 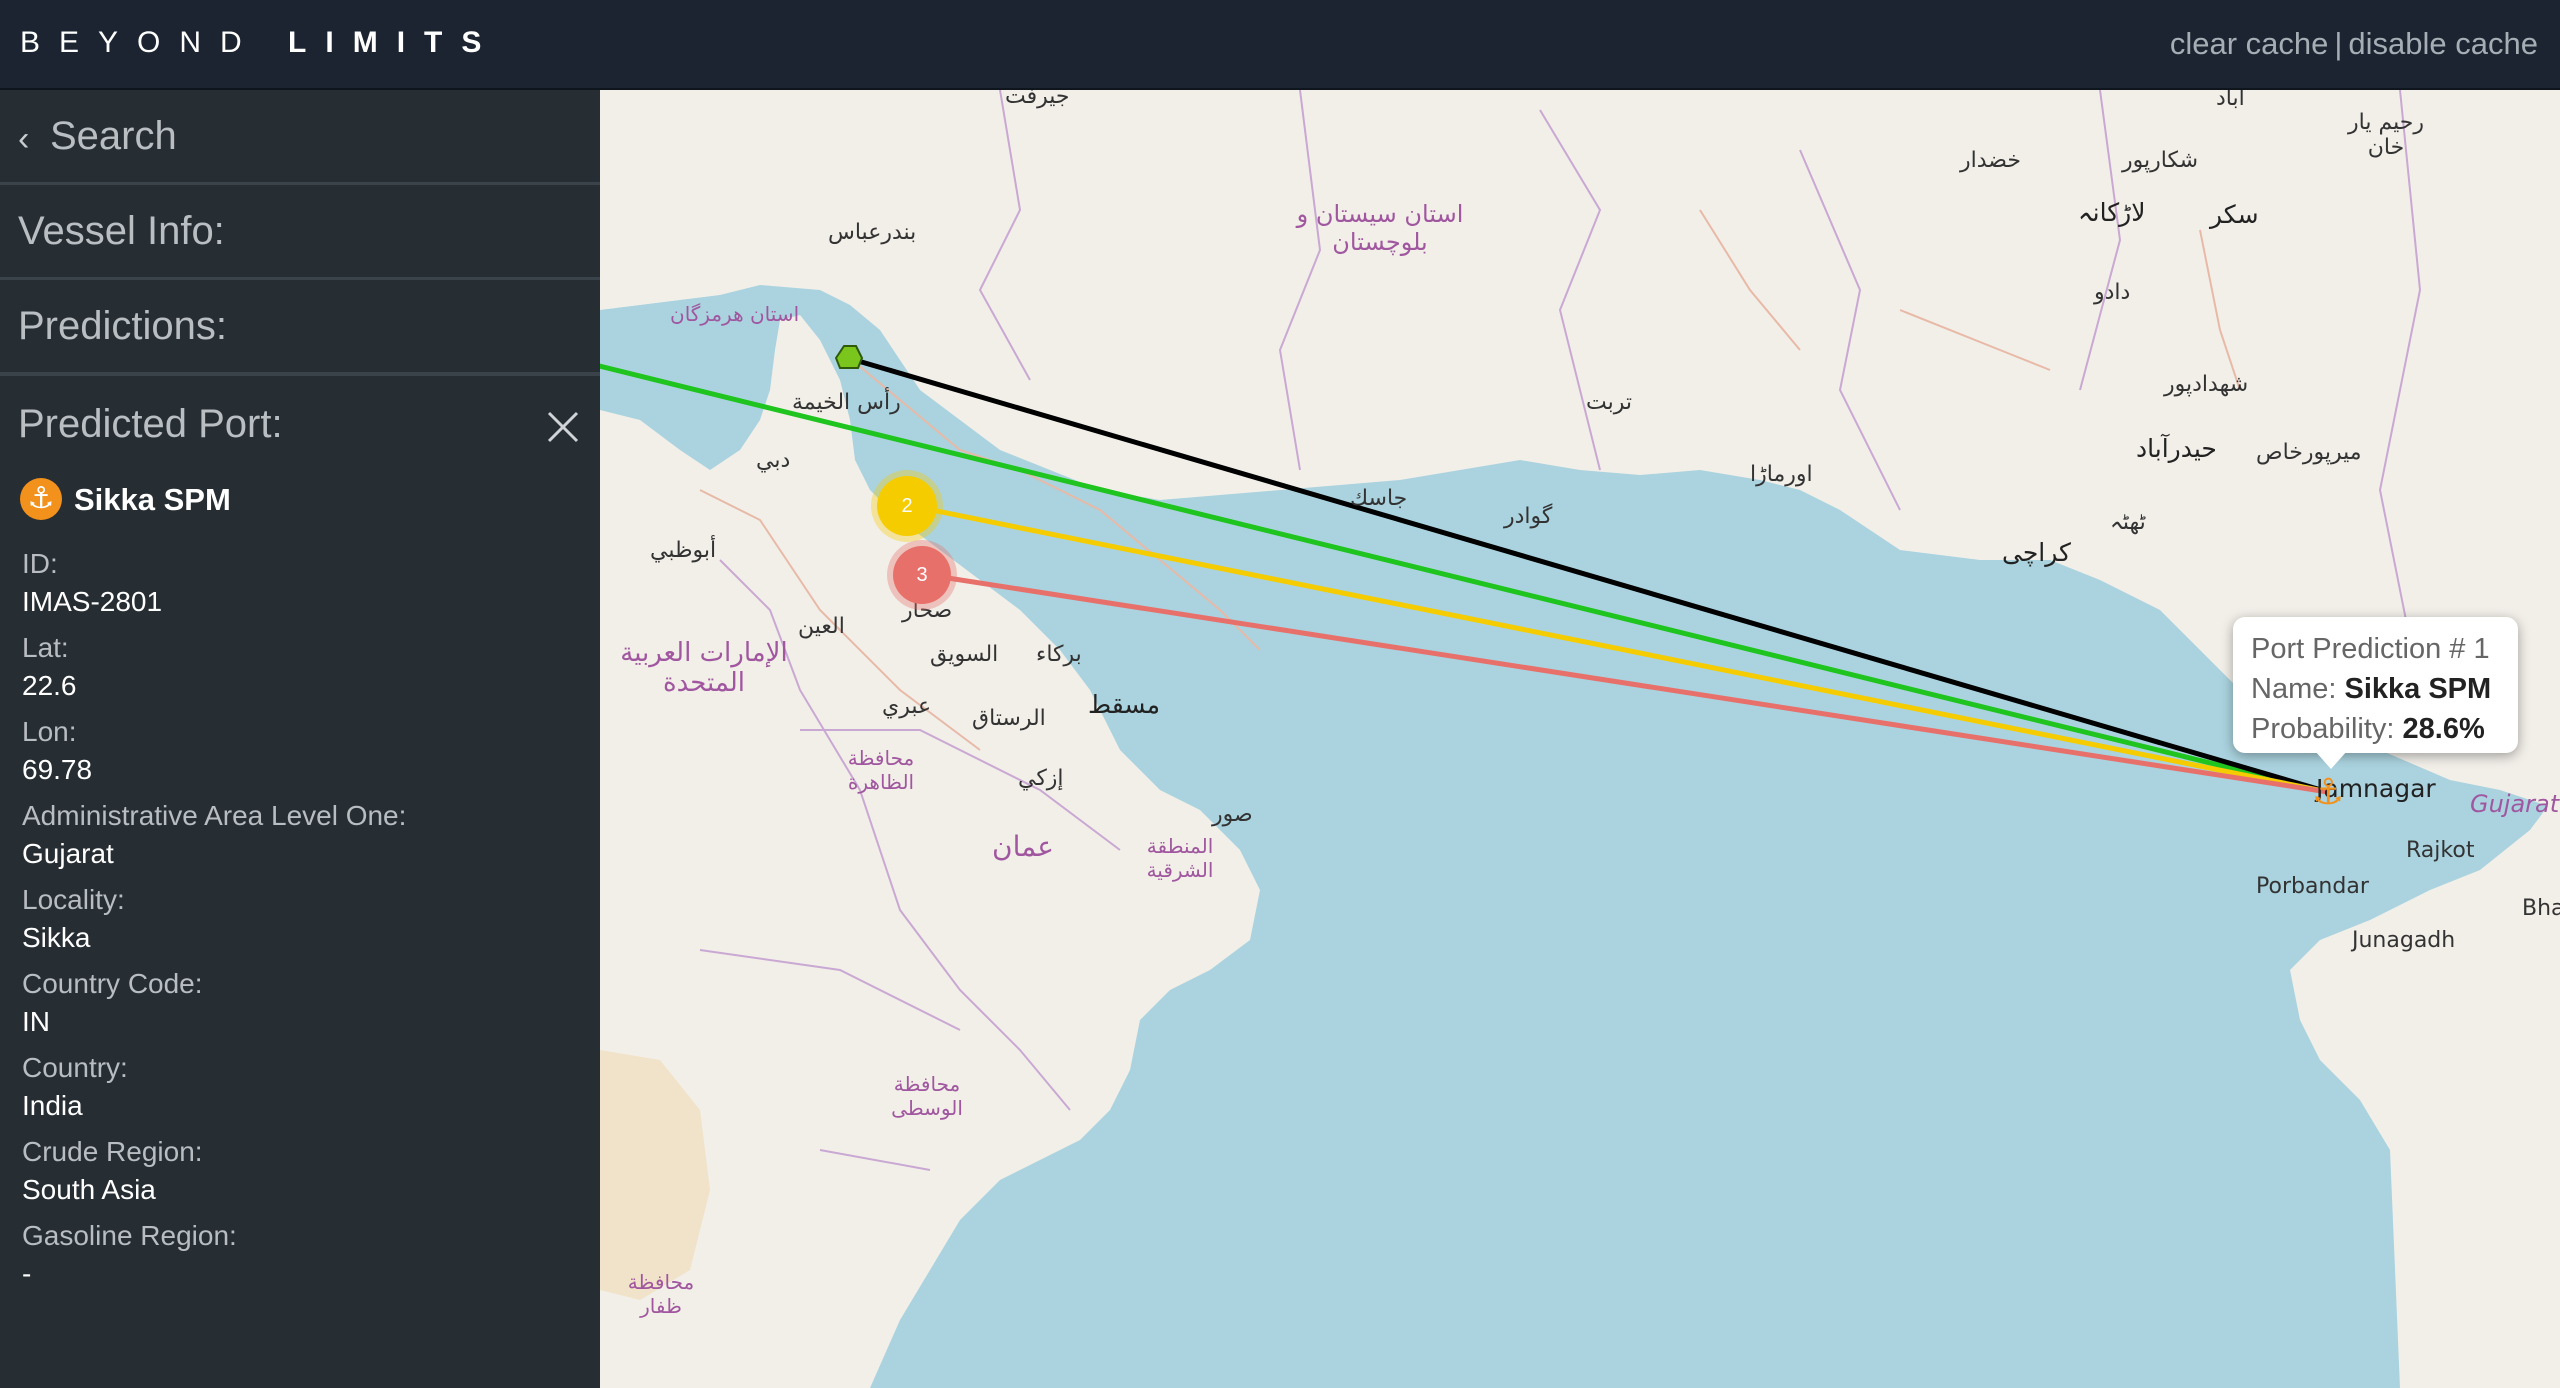 What do you see at coordinates (1990, 160) in the screenshot?
I see `map-label-khuzdar: خضدار` at bounding box center [1990, 160].